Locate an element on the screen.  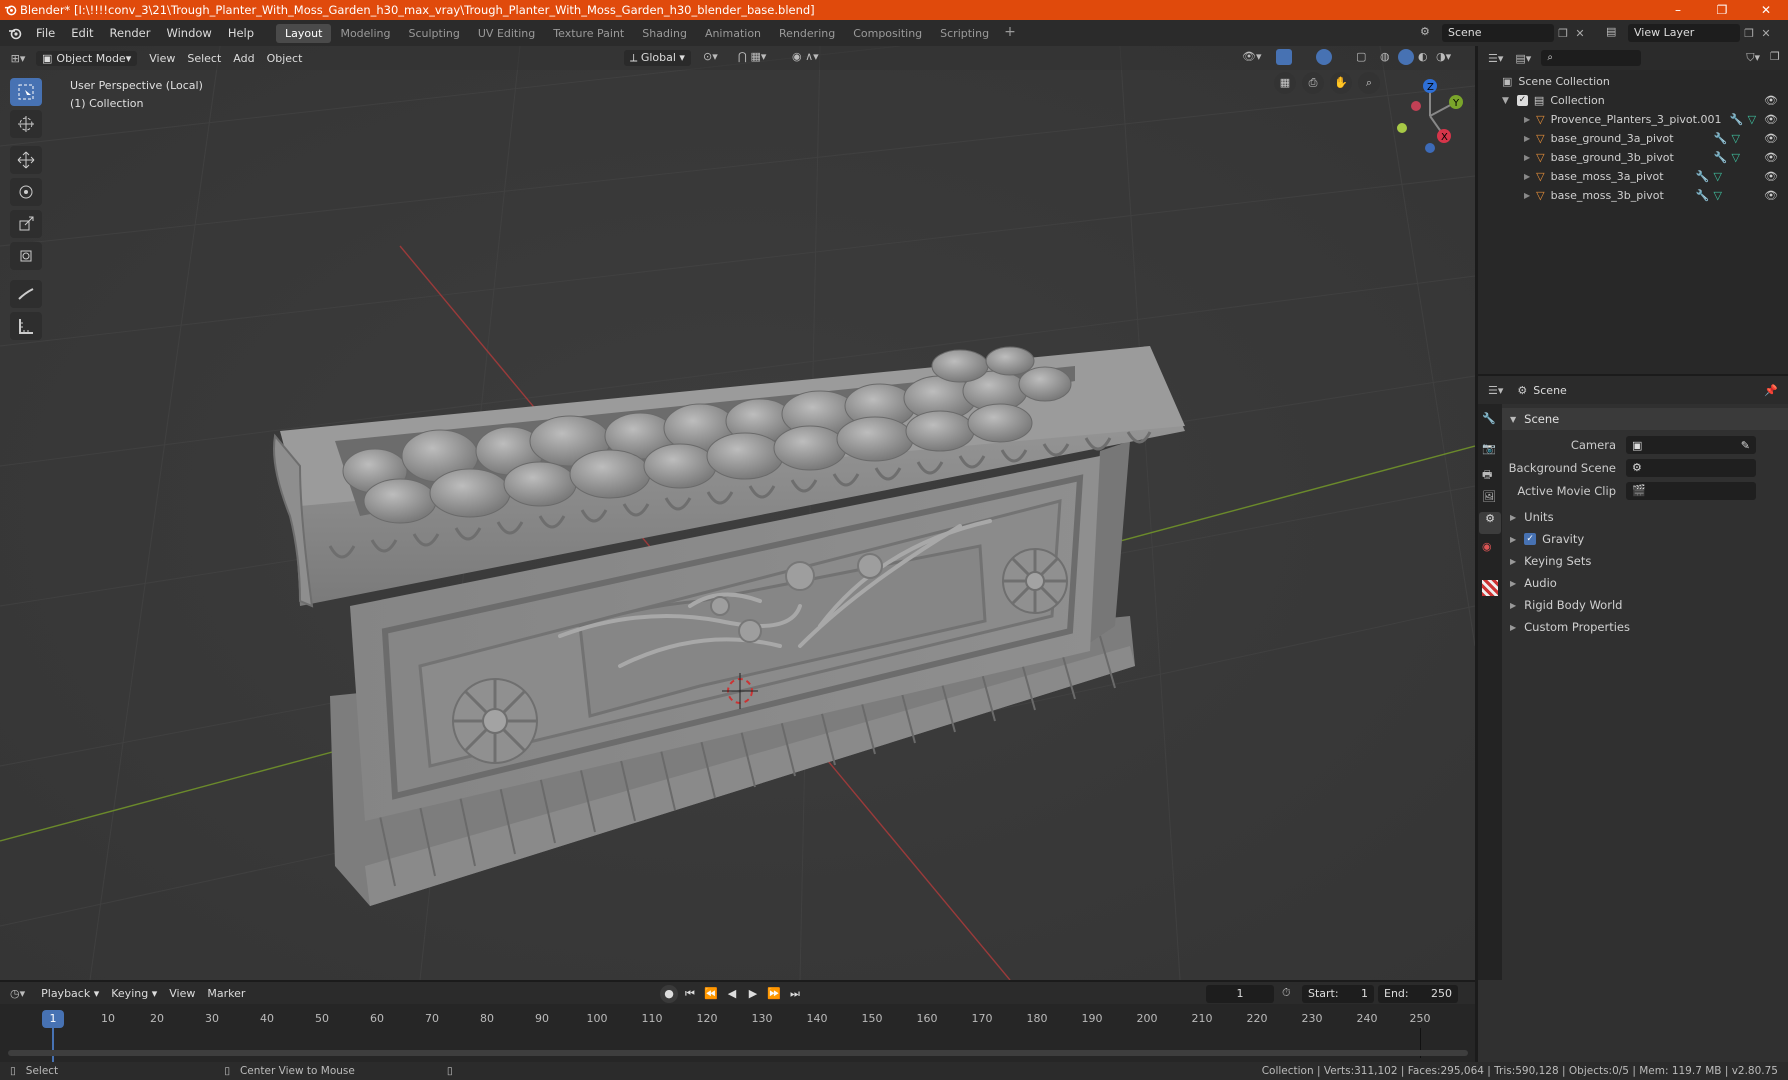
tab-texture-paint: Texture Paint is located at coordinates (588, 33).